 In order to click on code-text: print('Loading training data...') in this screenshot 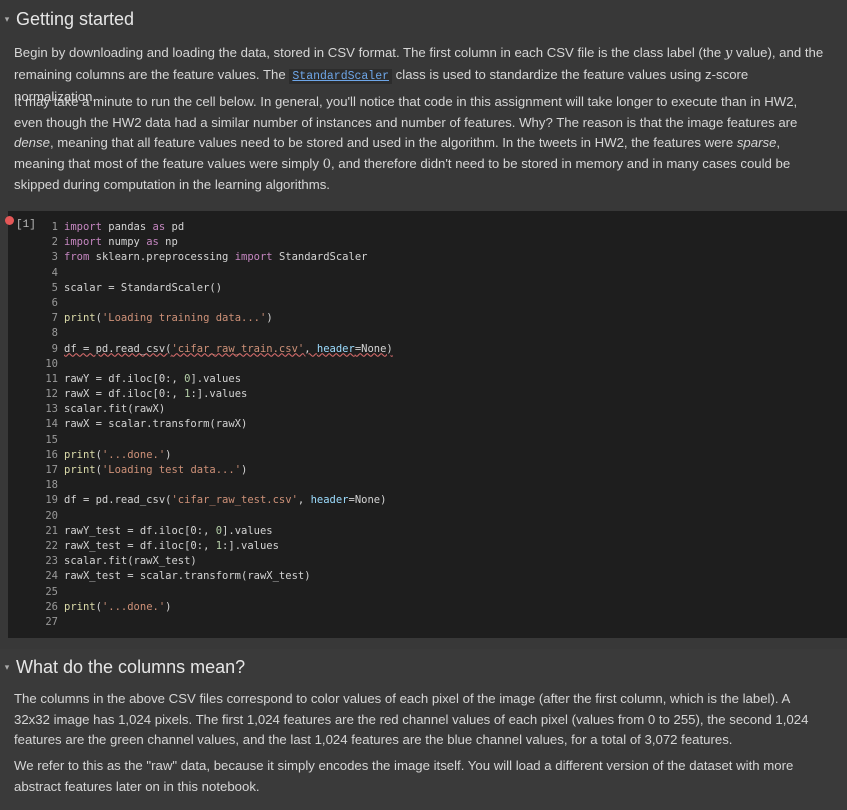, I will do `click(168, 318)`.